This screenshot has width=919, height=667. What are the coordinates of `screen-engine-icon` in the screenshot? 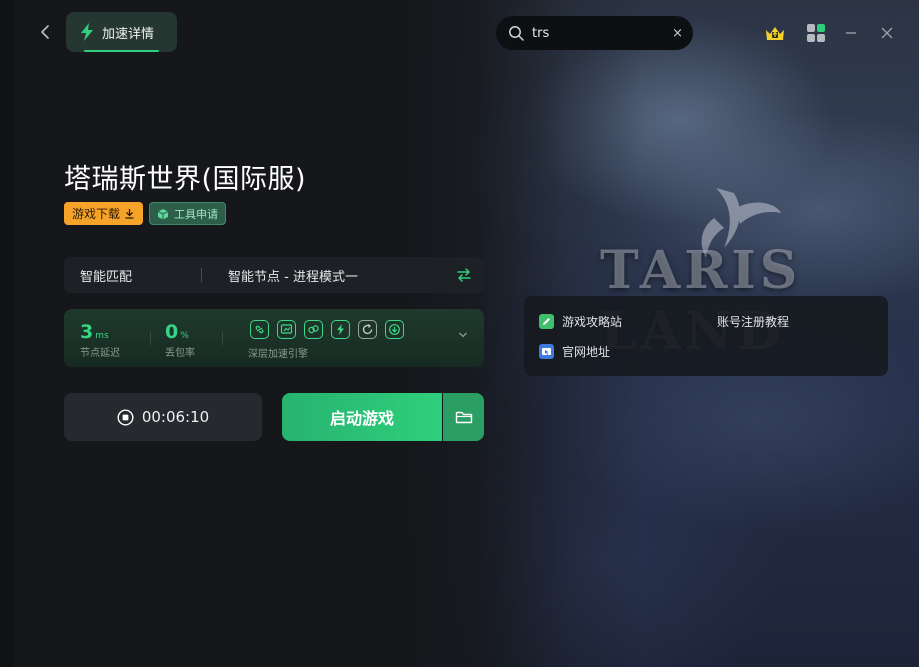 It's located at (286, 329).